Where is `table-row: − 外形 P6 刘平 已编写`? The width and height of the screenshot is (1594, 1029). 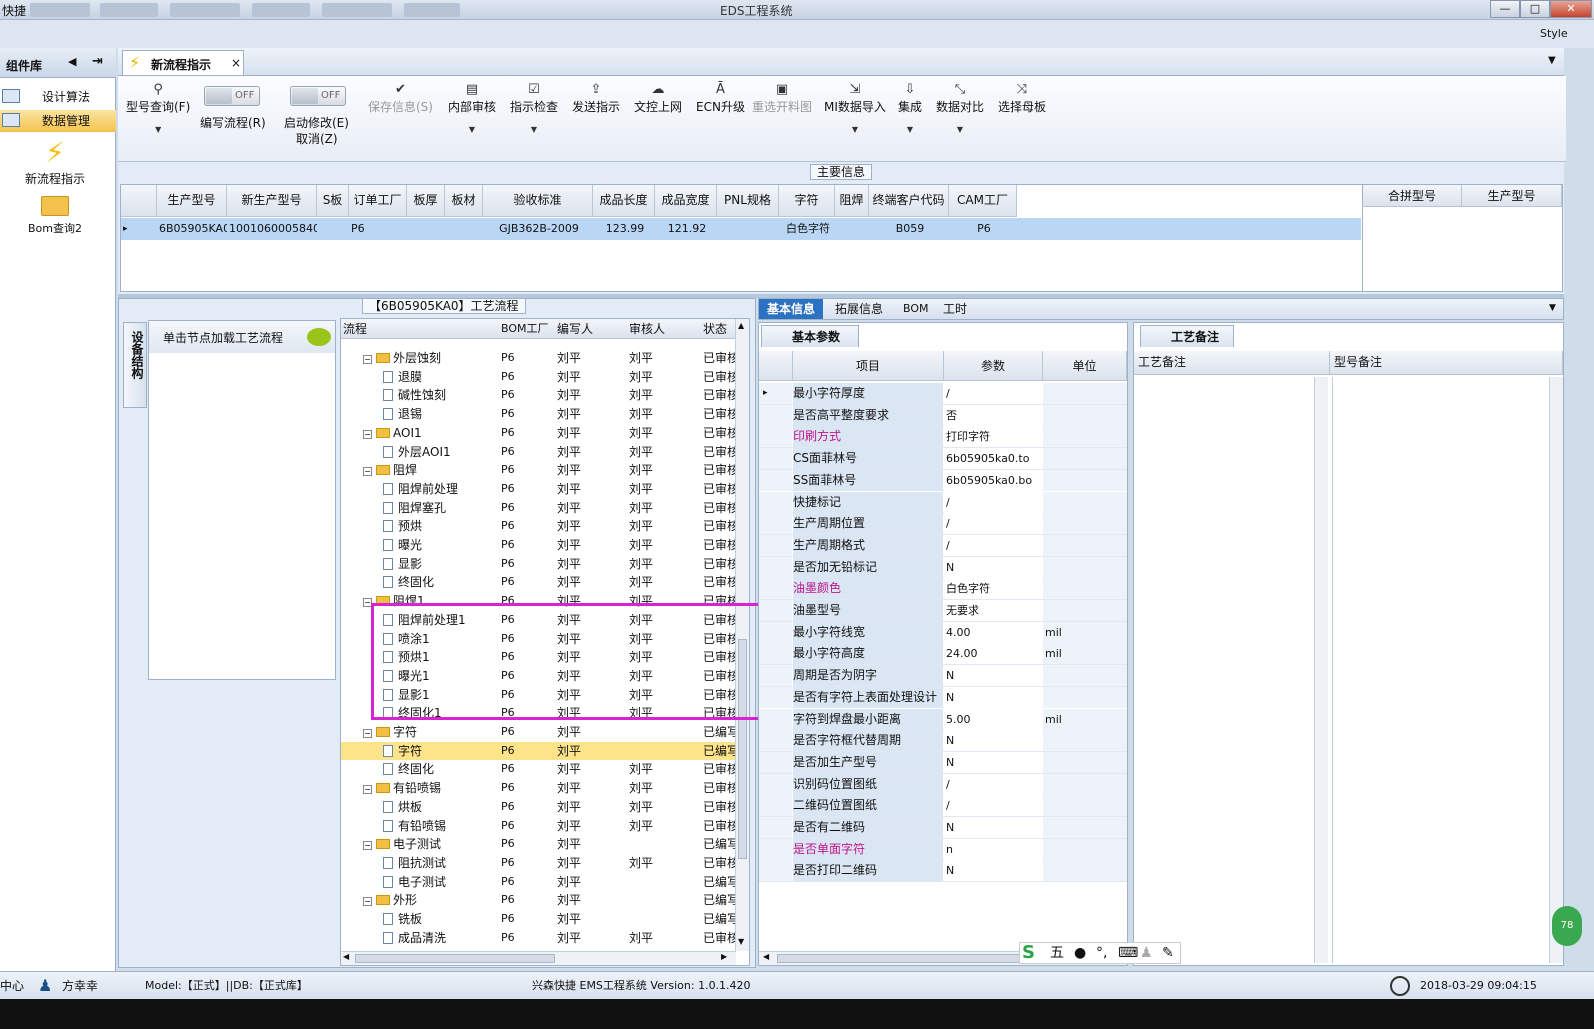
table-row: − 外形 P6 刘平 已编写 is located at coordinates (540, 900).